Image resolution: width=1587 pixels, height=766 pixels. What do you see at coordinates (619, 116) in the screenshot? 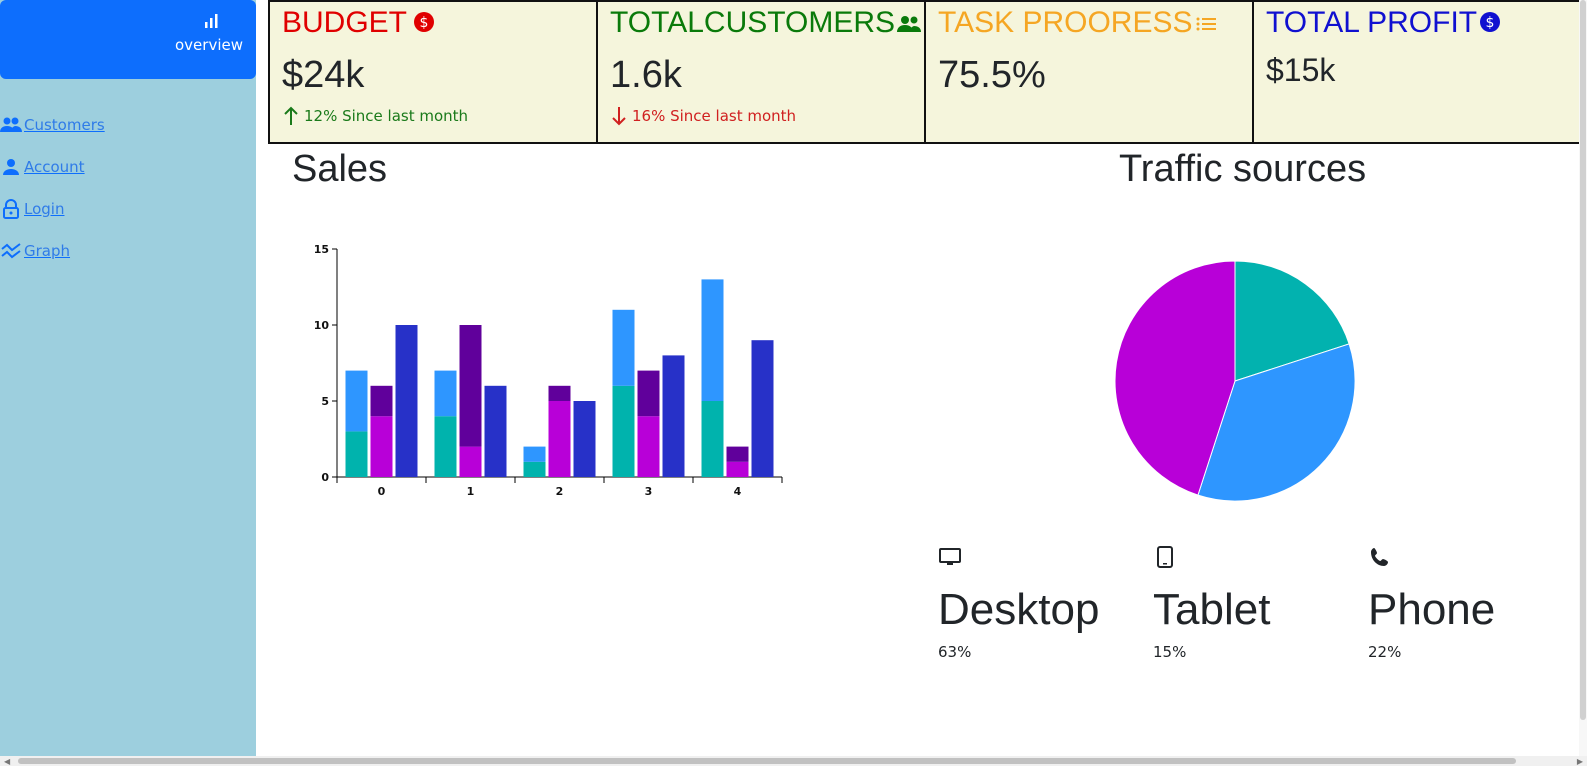
I see `arrow-down-icon` at bounding box center [619, 116].